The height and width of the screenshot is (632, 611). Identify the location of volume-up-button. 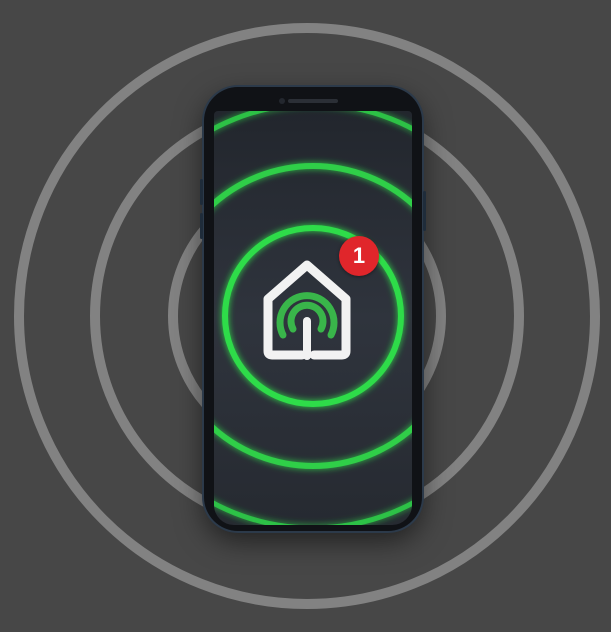
(201, 192).